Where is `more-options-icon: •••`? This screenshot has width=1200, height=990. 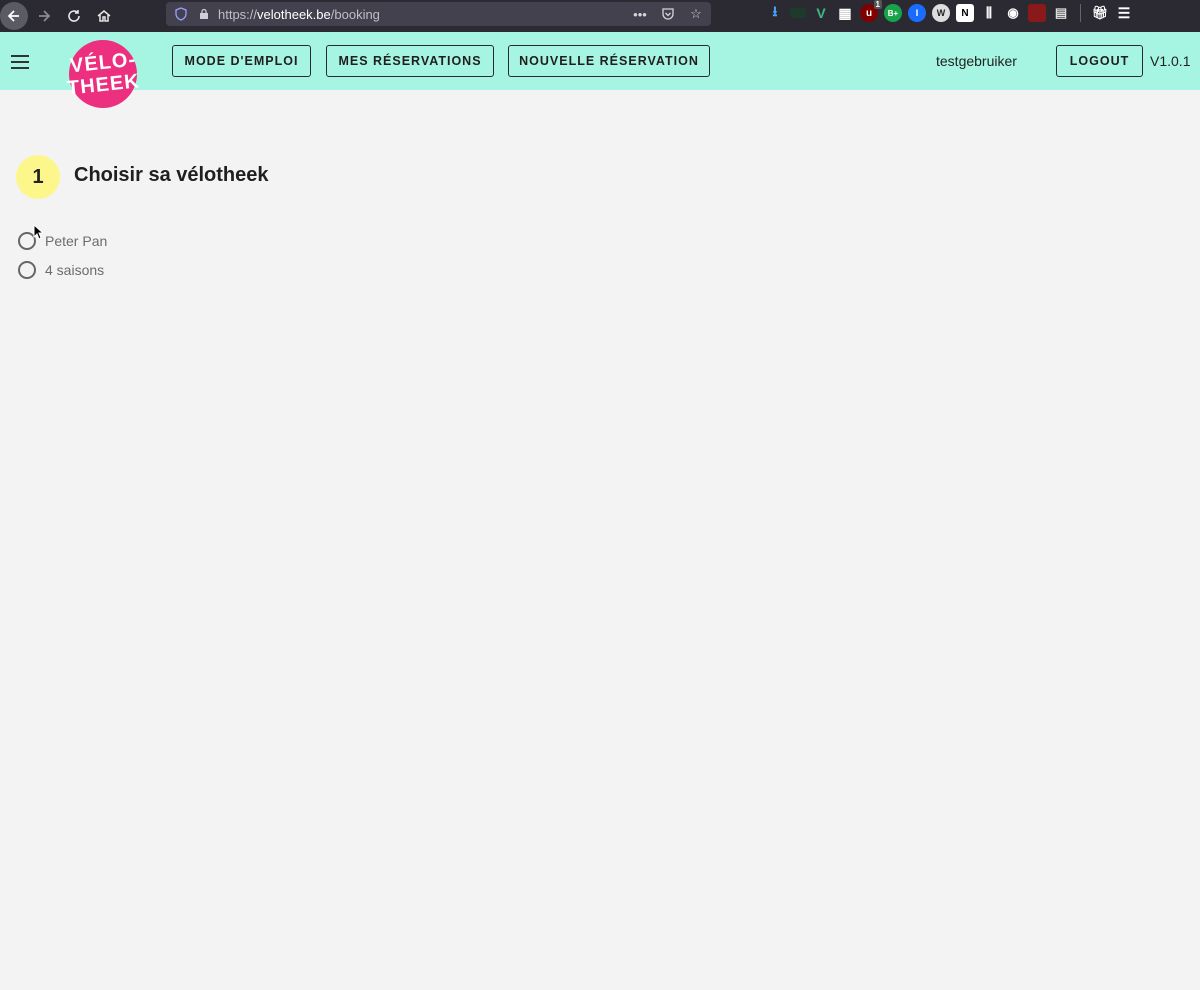
more-options-icon: ••• is located at coordinates (640, 14).